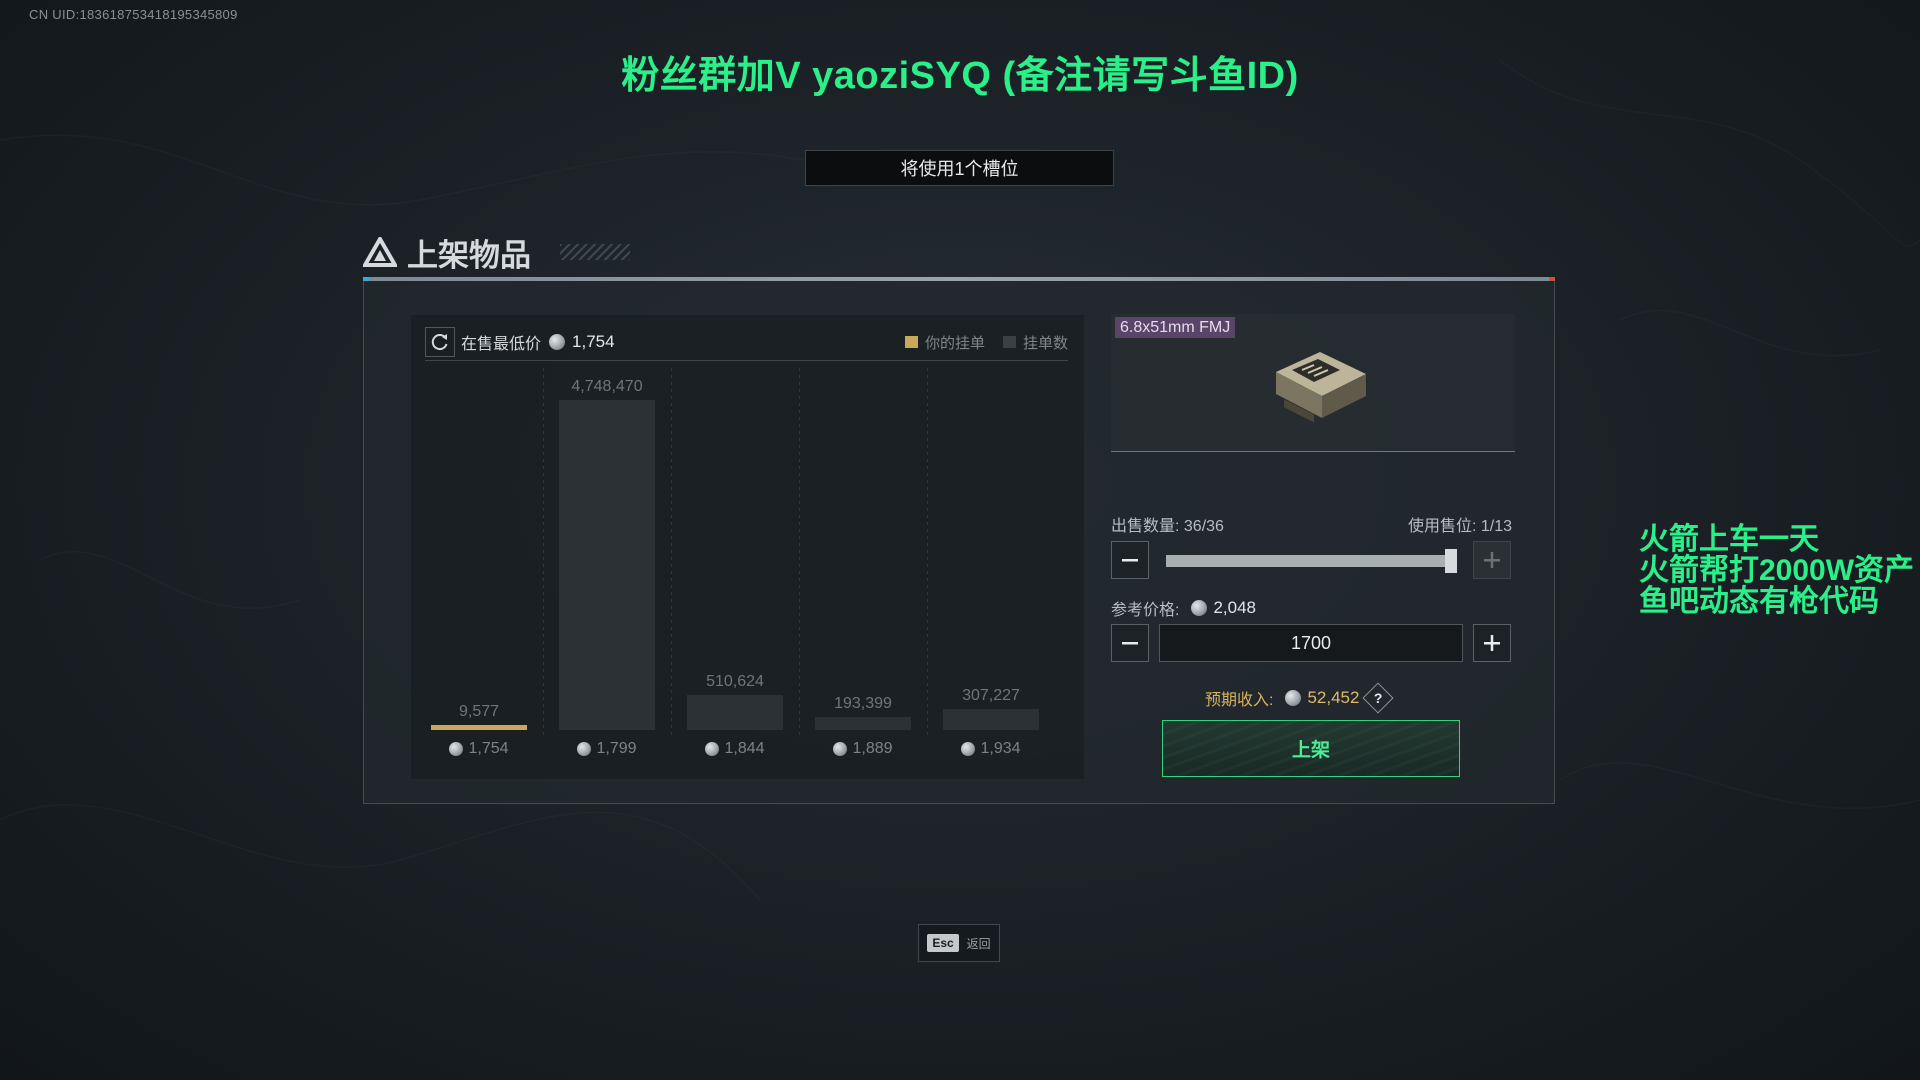 Image resolution: width=1920 pixels, height=1080 pixels. Describe the element at coordinates (744, 748) in the screenshot. I see `chart-price-tick-text: 1,844` at that location.